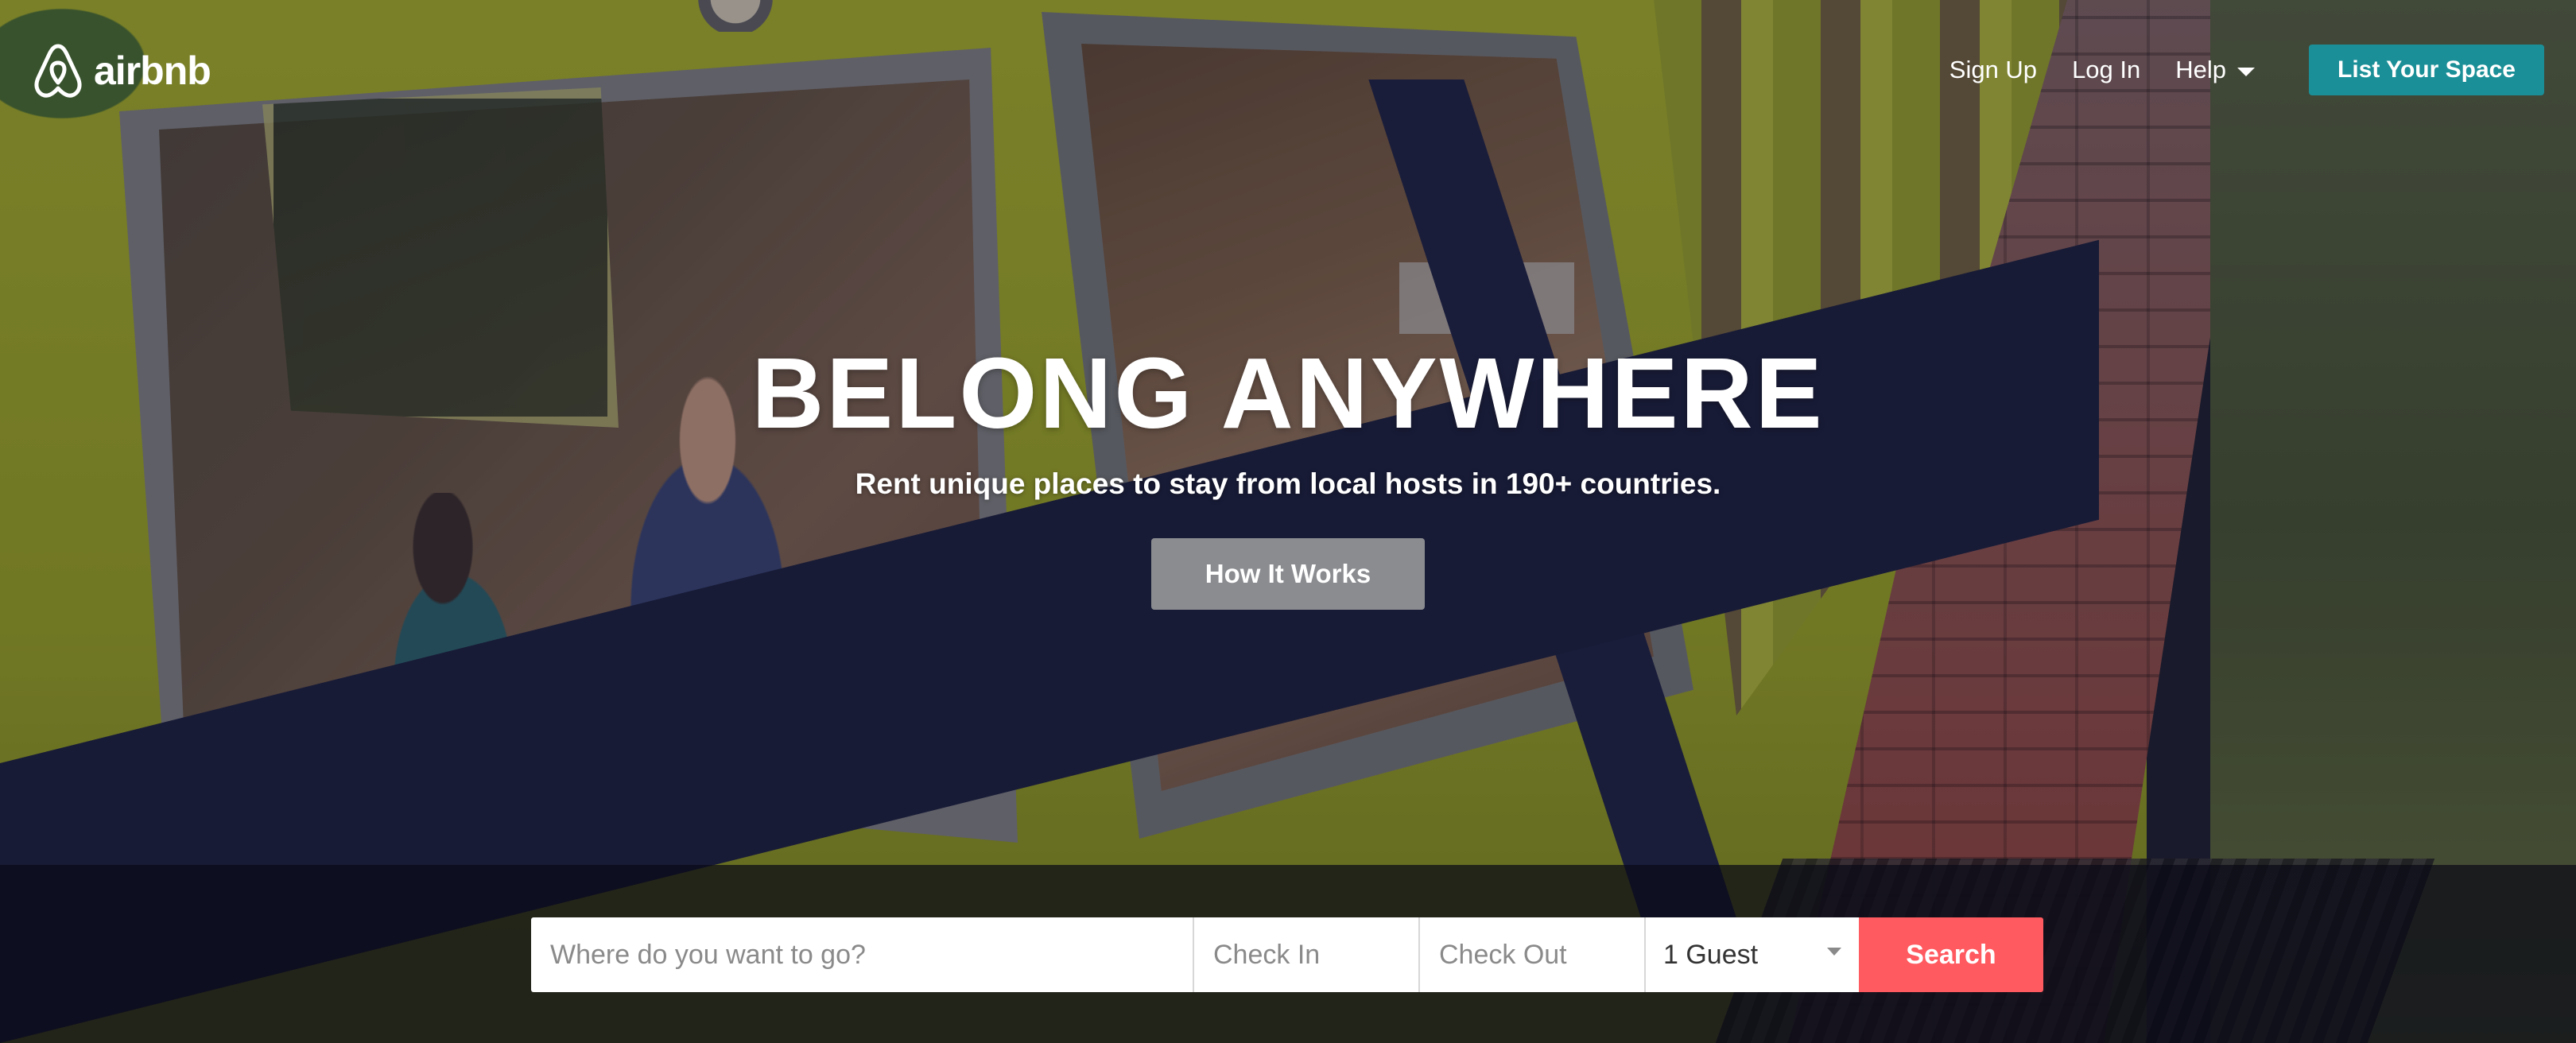  What do you see at coordinates (1307, 954) in the screenshot?
I see `check-in-input` at bounding box center [1307, 954].